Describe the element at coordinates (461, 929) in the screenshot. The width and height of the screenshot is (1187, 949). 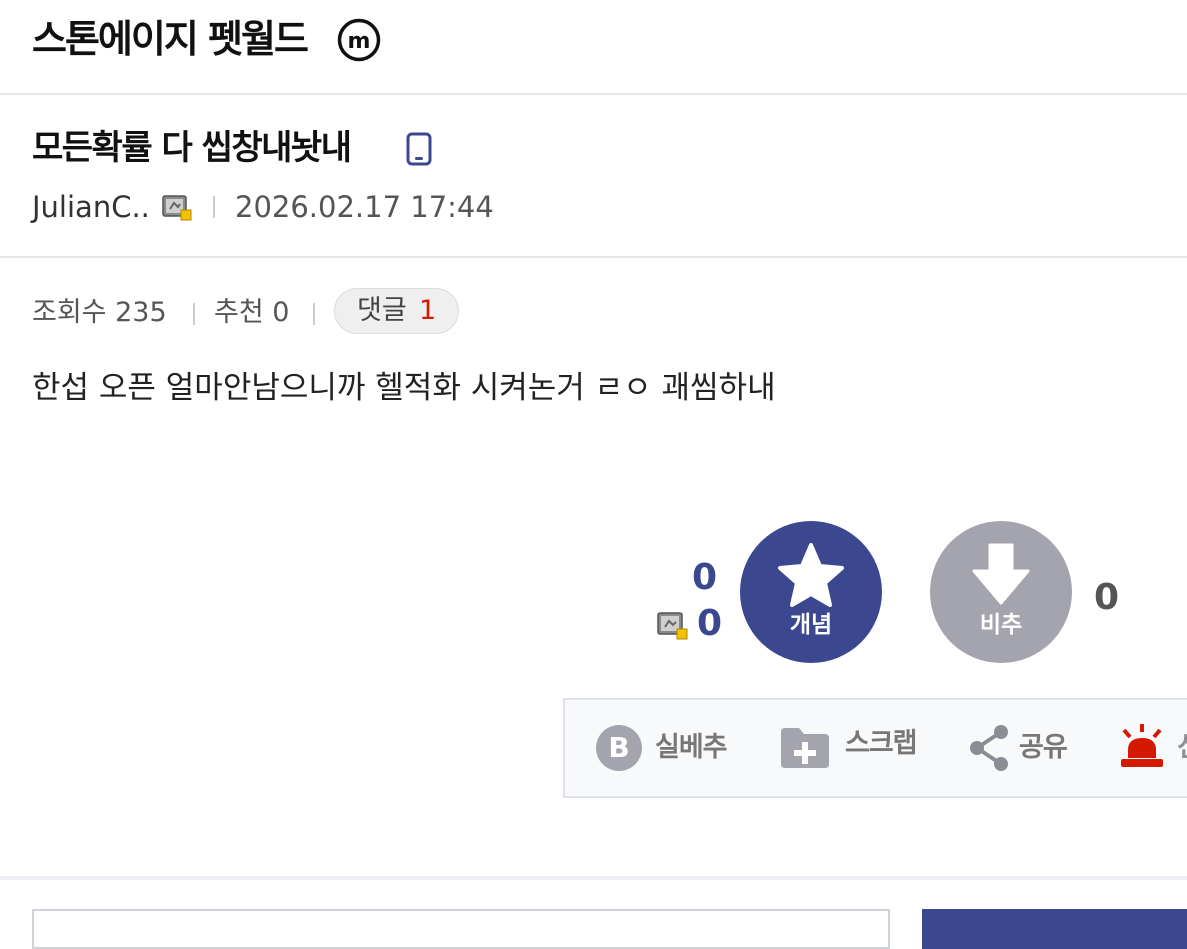
I see `comment-input` at that location.